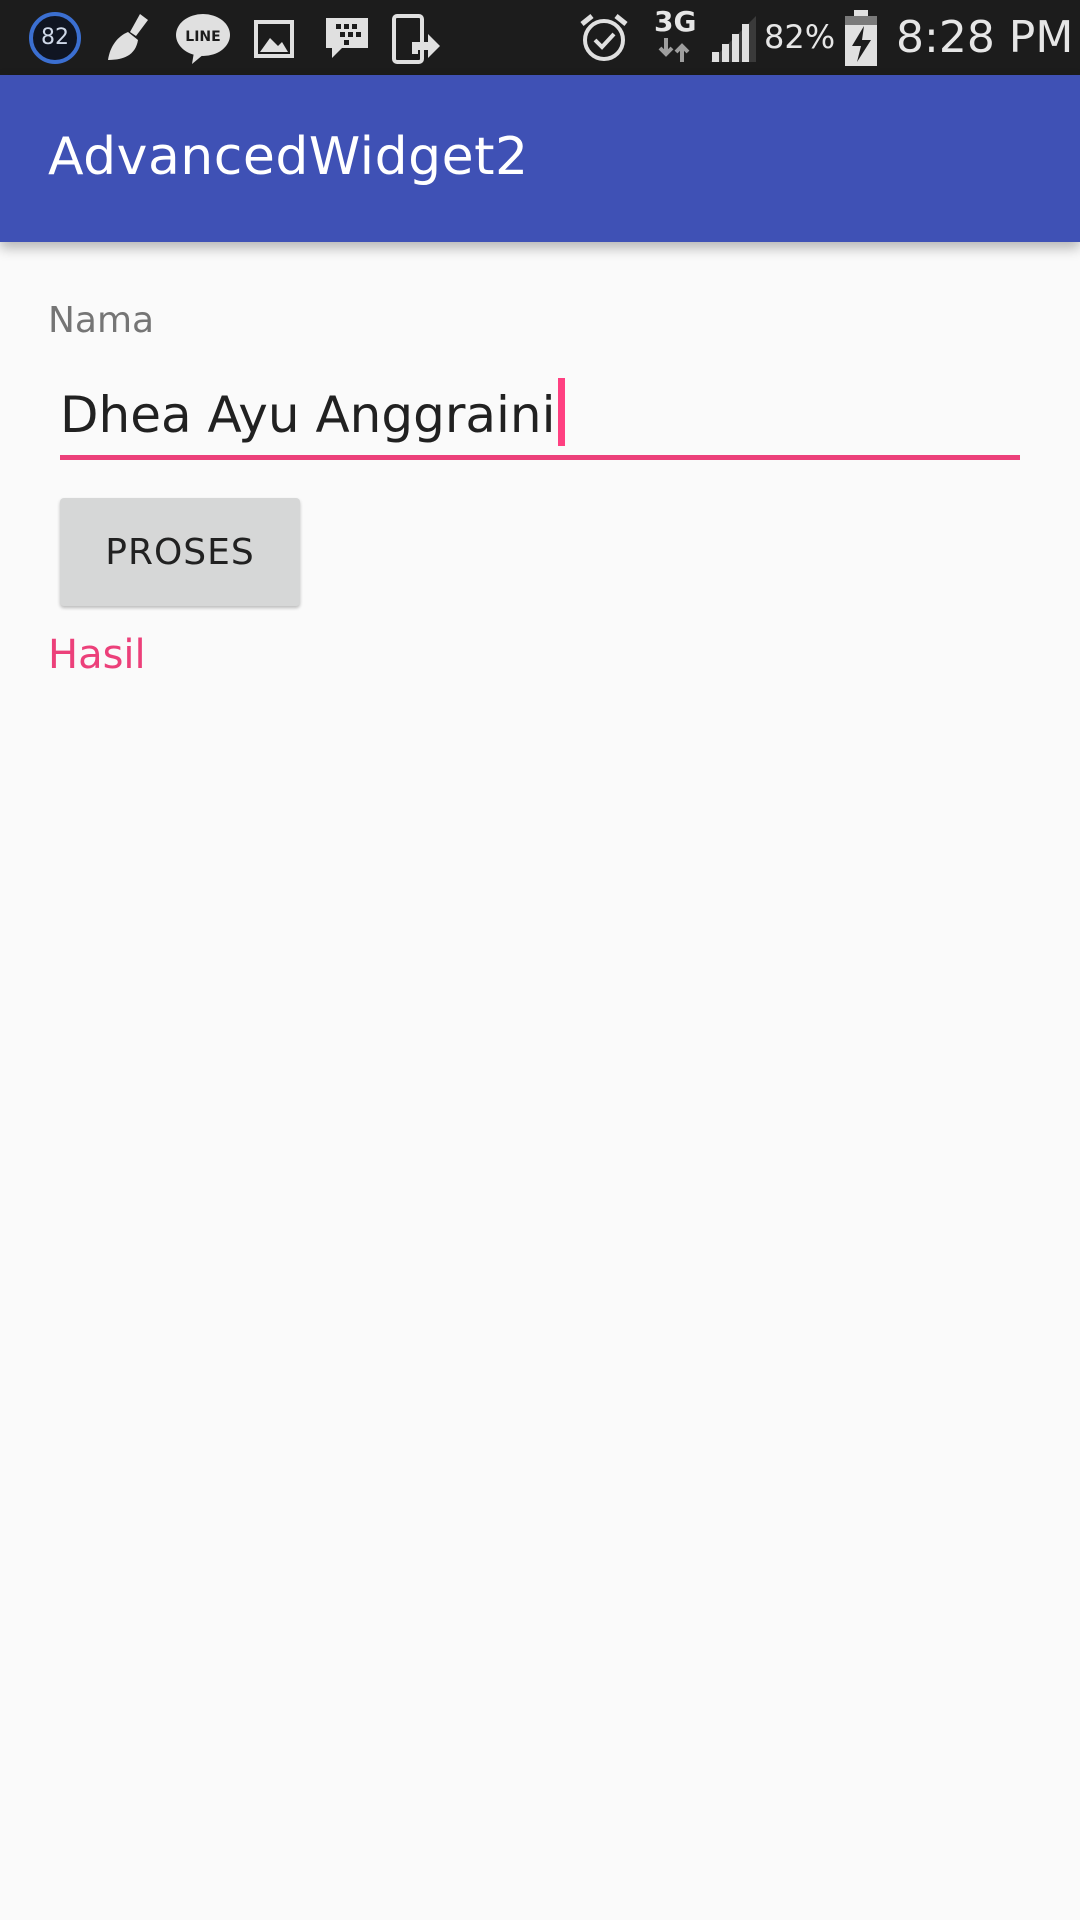  I want to click on battery-charging-icon, so click(861, 38).